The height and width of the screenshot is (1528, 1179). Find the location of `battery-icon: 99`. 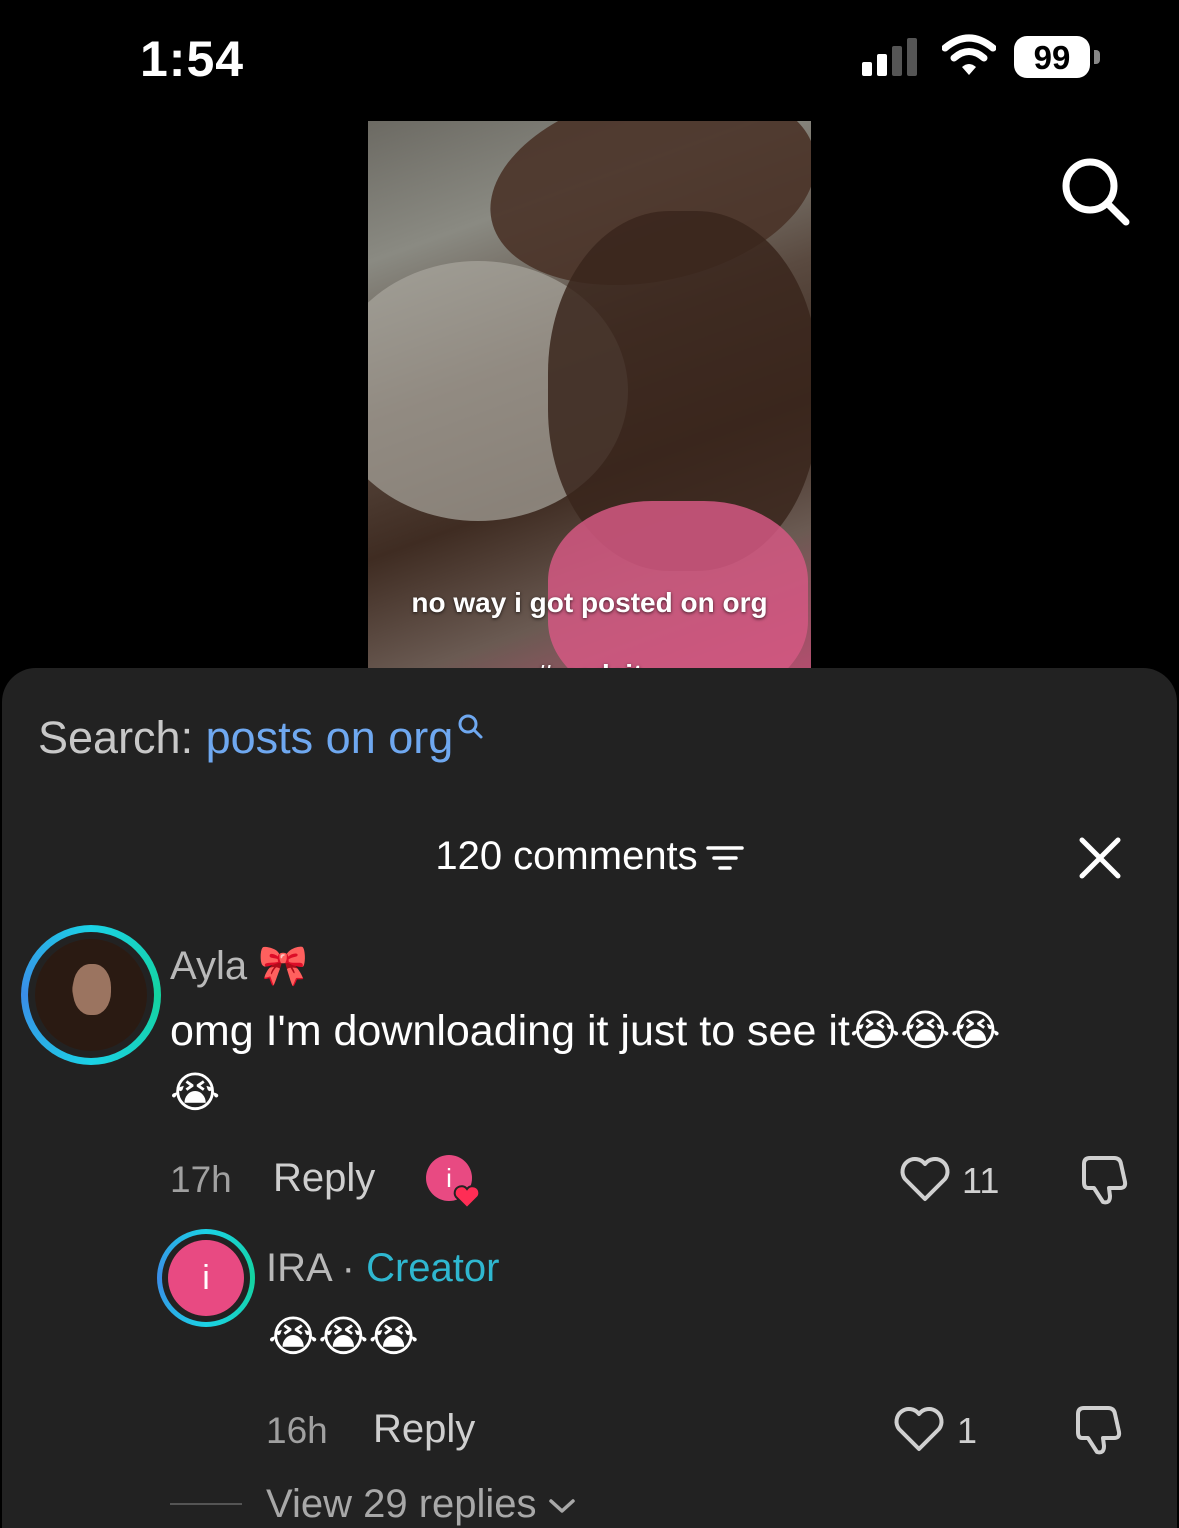

battery-icon: 99 is located at coordinates (1058, 58).